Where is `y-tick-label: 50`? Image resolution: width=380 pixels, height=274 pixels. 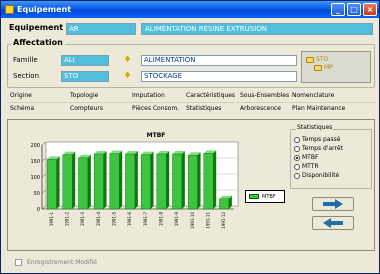 y-tick-label: 50 is located at coordinates (37, 194).